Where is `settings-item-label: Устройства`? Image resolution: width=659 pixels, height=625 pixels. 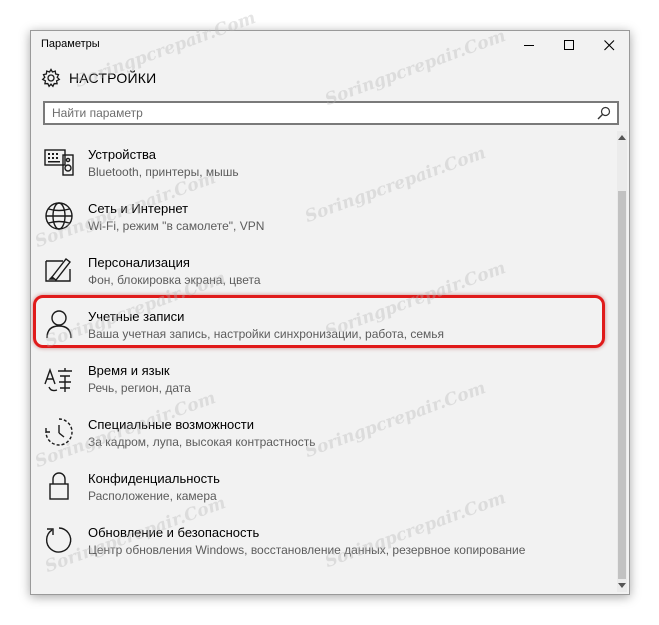
settings-item-label: Устройства is located at coordinates (122, 154).